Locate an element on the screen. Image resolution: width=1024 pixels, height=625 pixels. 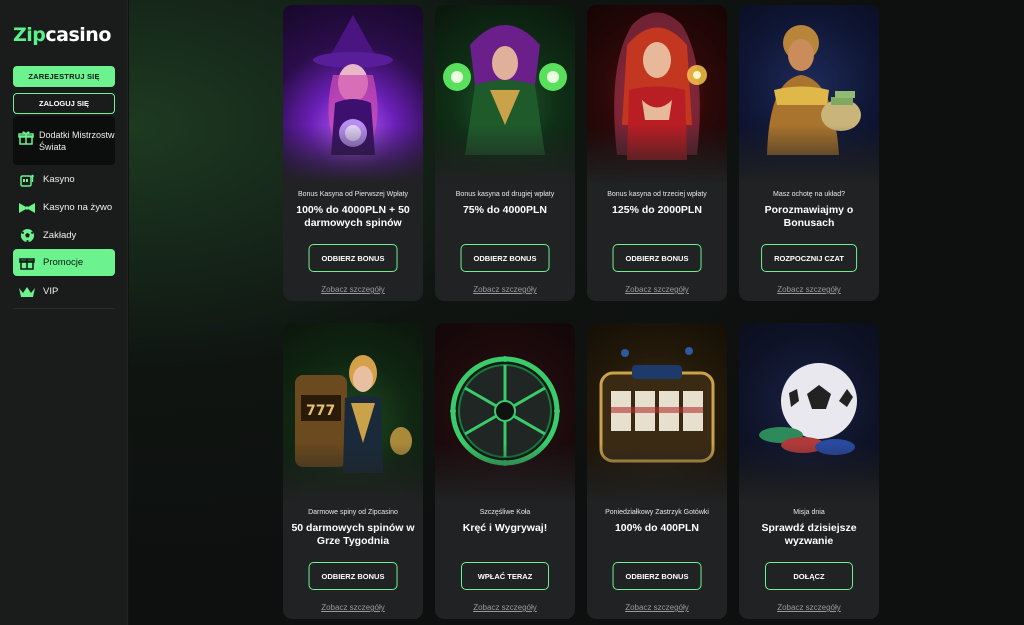
svg-text: 777 is located at coordinates (320, 411).